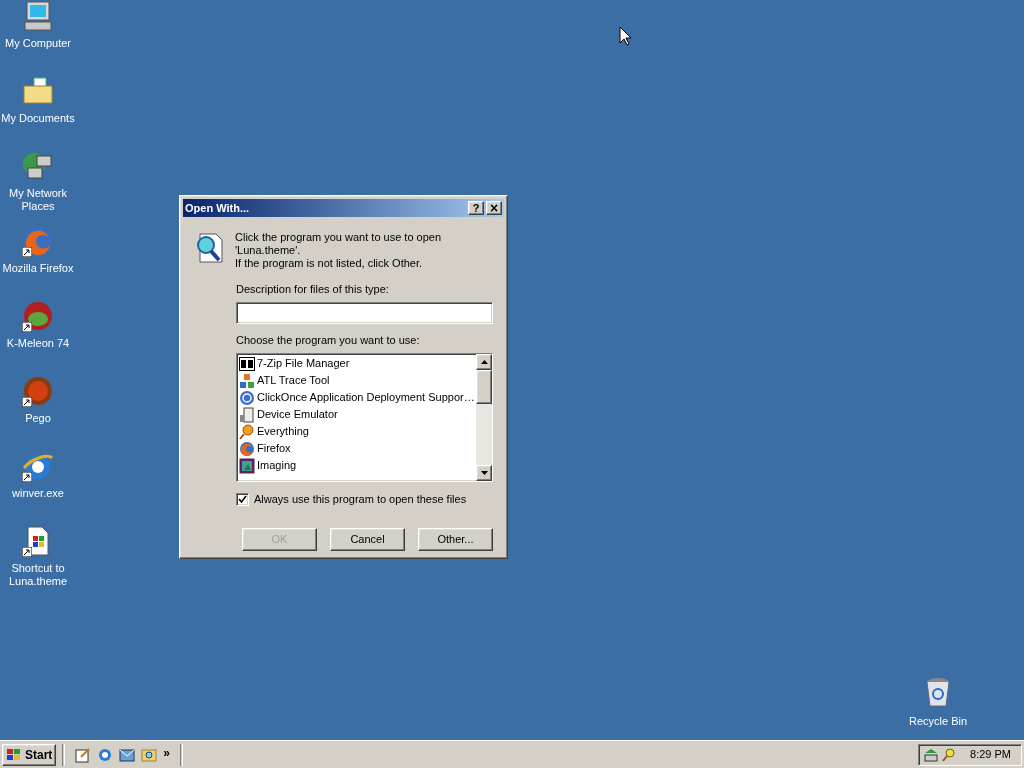 This screenshot has width=1024, height=768. I want to click on scrollbar, so click(484, 417).